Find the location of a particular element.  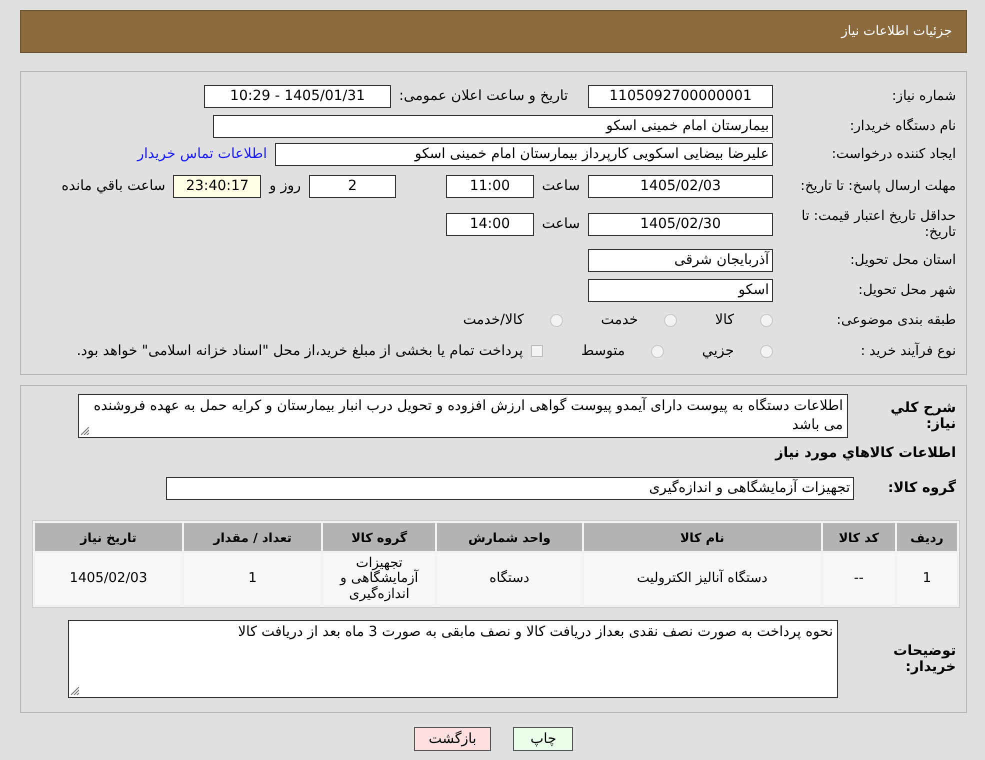

option-label: جزيي is located at coordinates (718, 351).